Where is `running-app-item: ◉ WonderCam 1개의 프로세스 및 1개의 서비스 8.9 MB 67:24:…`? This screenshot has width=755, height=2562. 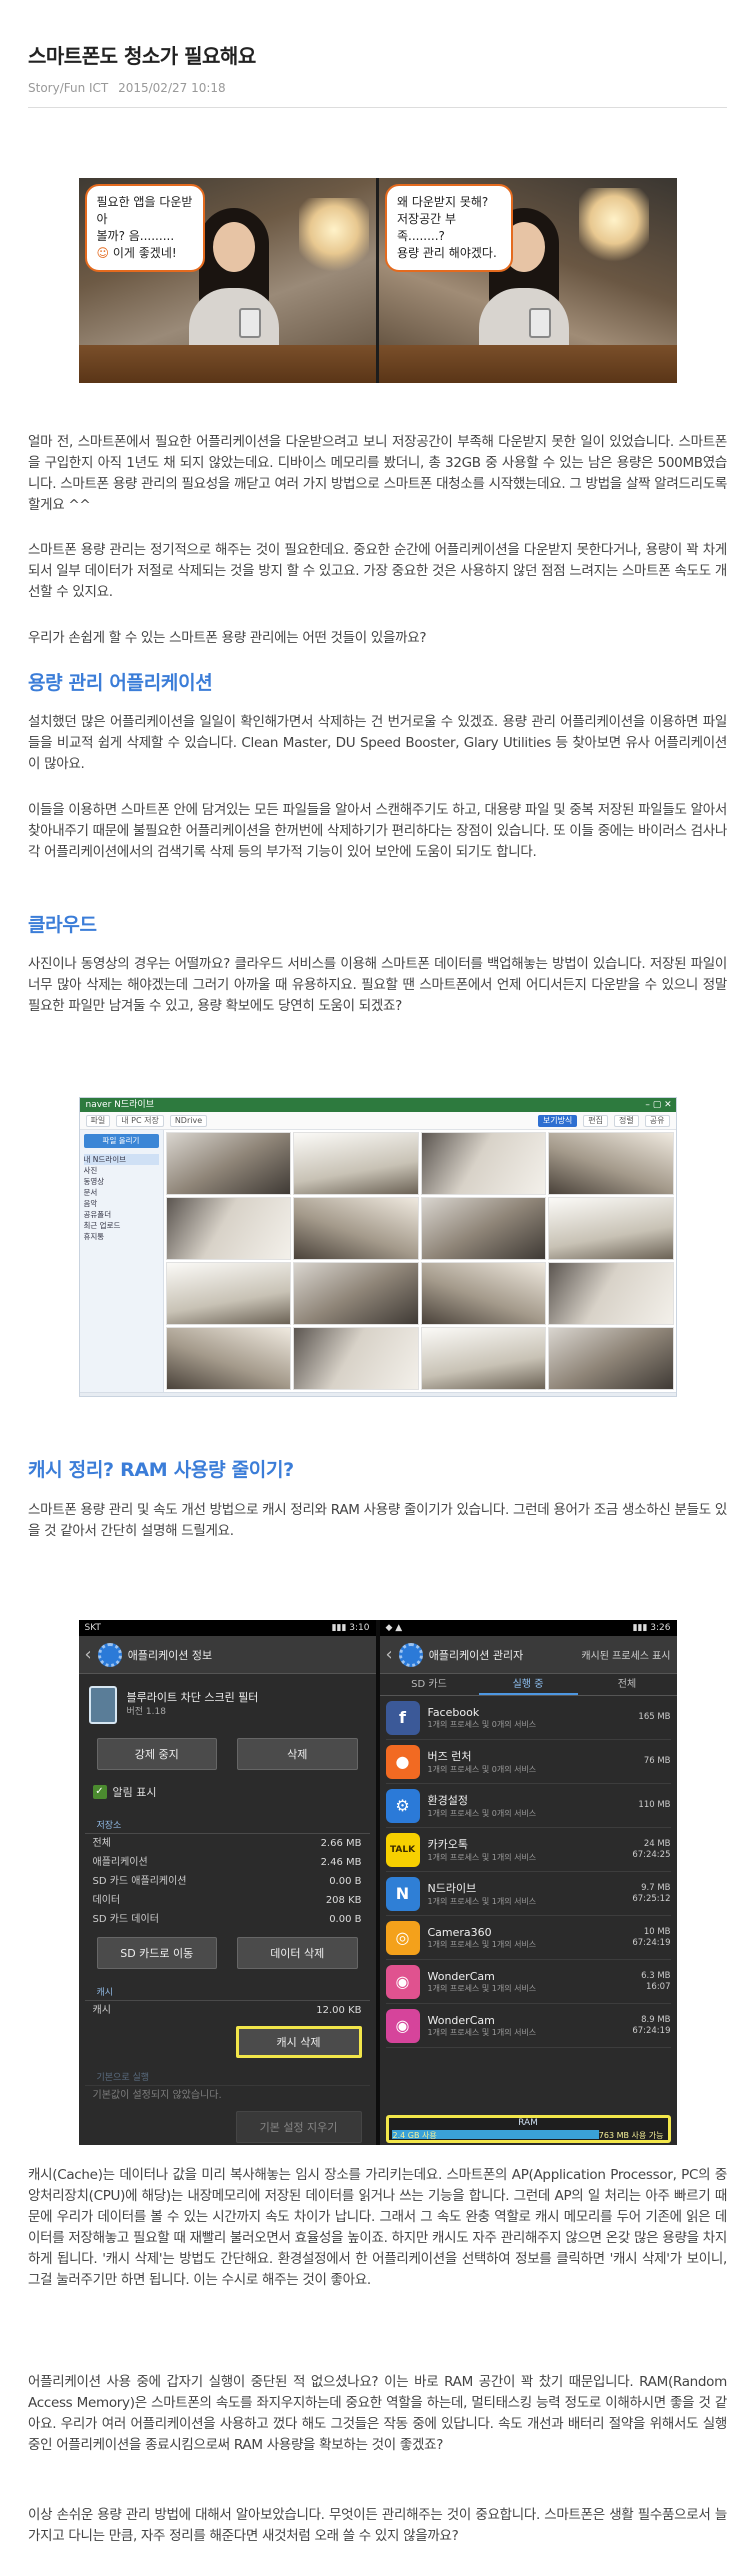
running-app-item: ◉ WonderCam 1개의 프로세스 및 1개의 서비스 8.9 MB 67:24:… is located at coordinates (528, 2026).